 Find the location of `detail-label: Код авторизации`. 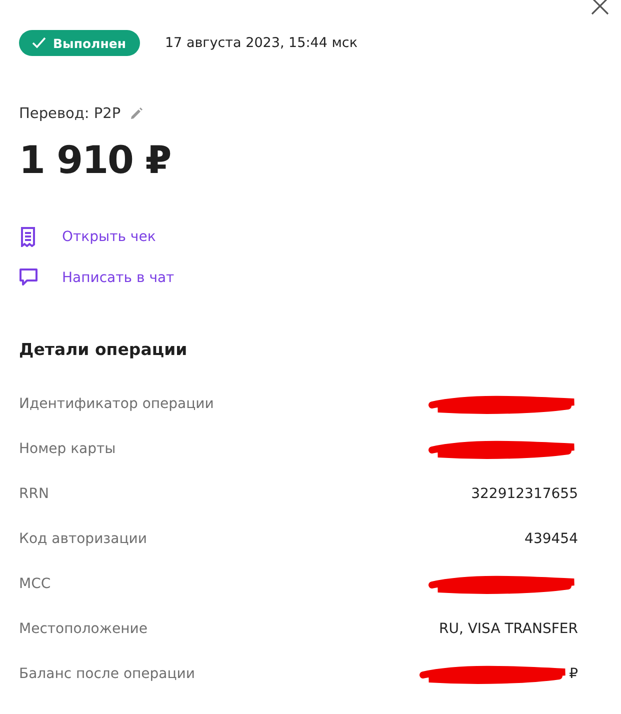

detail-label: Код авторизации is located at coordinates (83, 538).